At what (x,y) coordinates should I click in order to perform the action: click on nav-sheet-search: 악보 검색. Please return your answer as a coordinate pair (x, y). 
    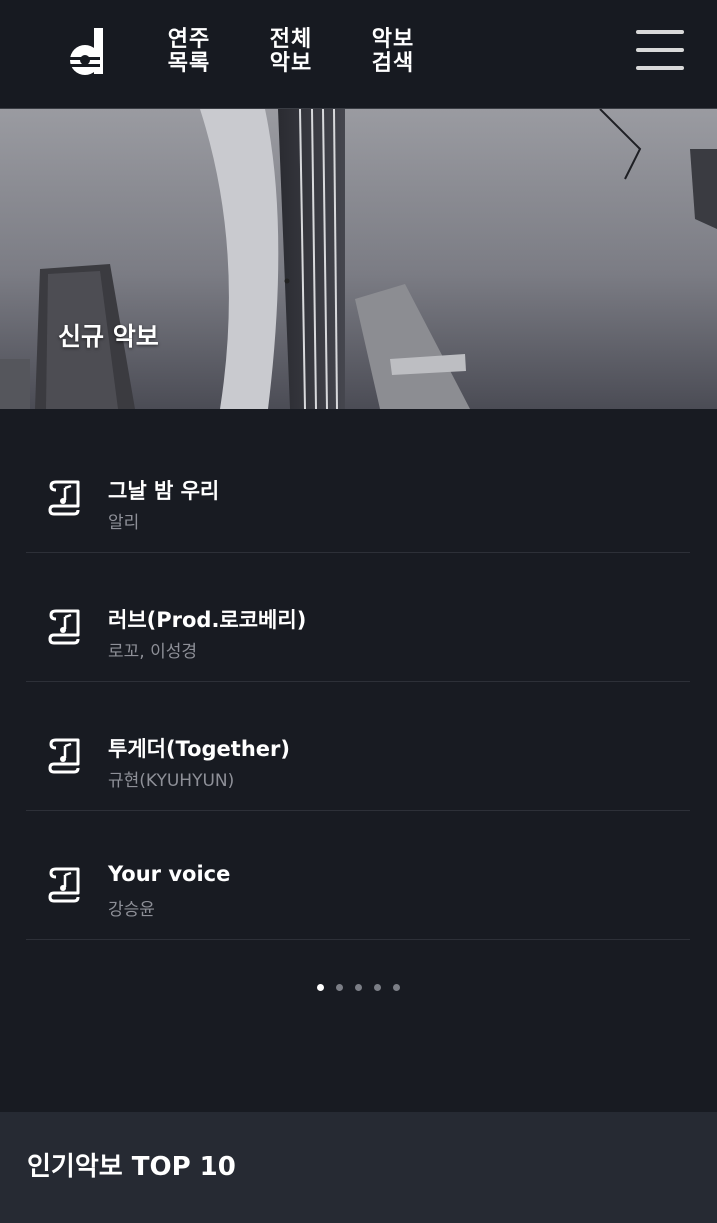
    Looking at the image, I should click on (393, 52).